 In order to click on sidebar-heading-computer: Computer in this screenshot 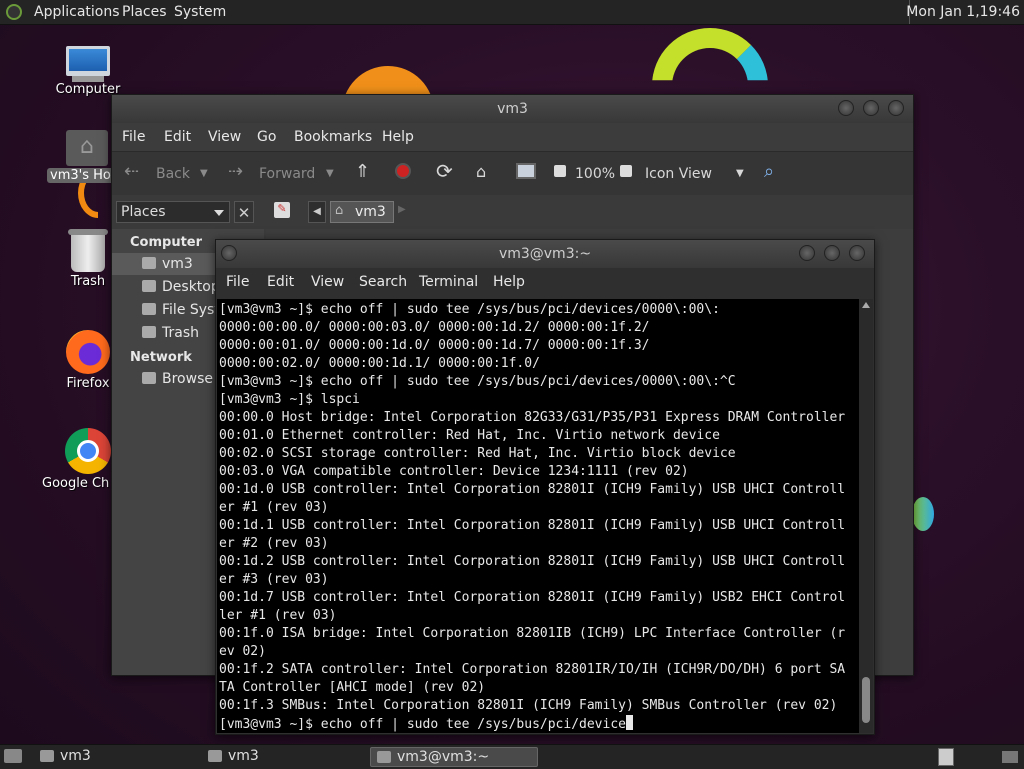, I will do `click(166, 242)`.